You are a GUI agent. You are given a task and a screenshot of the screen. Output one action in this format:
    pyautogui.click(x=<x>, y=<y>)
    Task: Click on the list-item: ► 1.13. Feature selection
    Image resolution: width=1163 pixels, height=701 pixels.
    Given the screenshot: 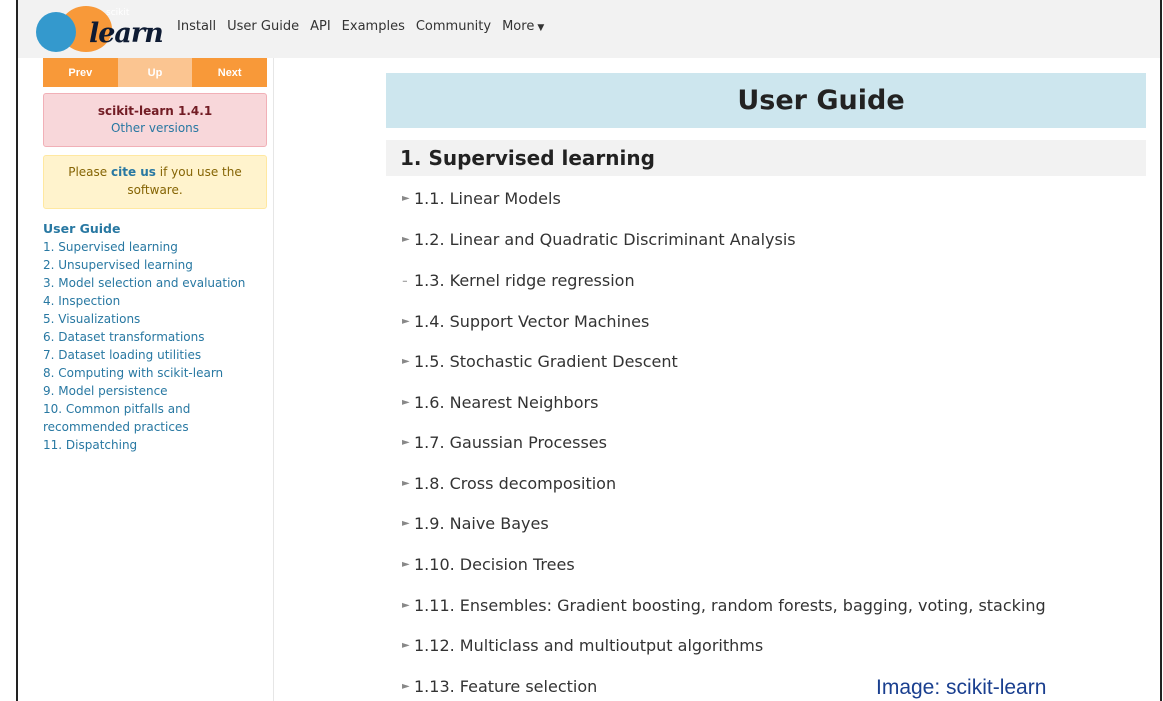 What is the action you would take?
    pyautogui.click(x=491, y=686)
    